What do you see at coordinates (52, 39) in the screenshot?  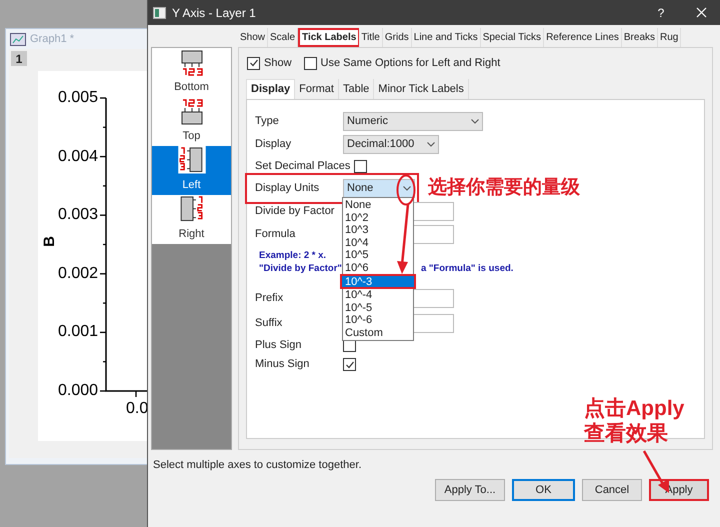 I see `window-title: Graph1 *` at bounding box center [52, 39].